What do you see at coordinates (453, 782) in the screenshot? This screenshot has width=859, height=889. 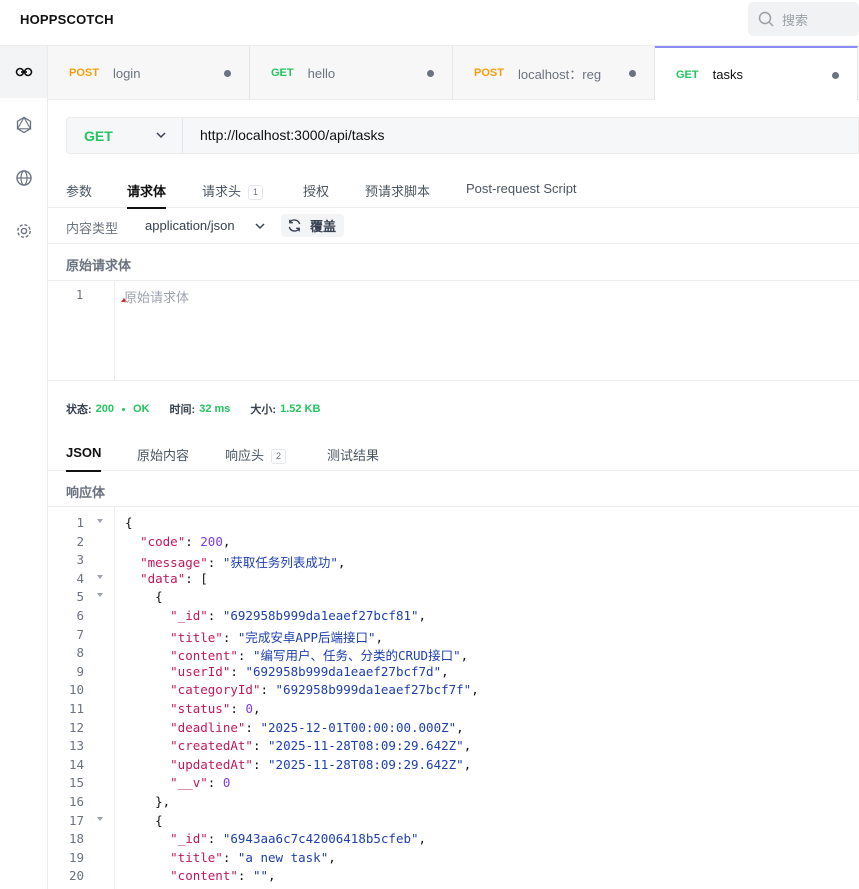 I see `code-line: 15 "__v": 0` at bounding box center [453, 782].